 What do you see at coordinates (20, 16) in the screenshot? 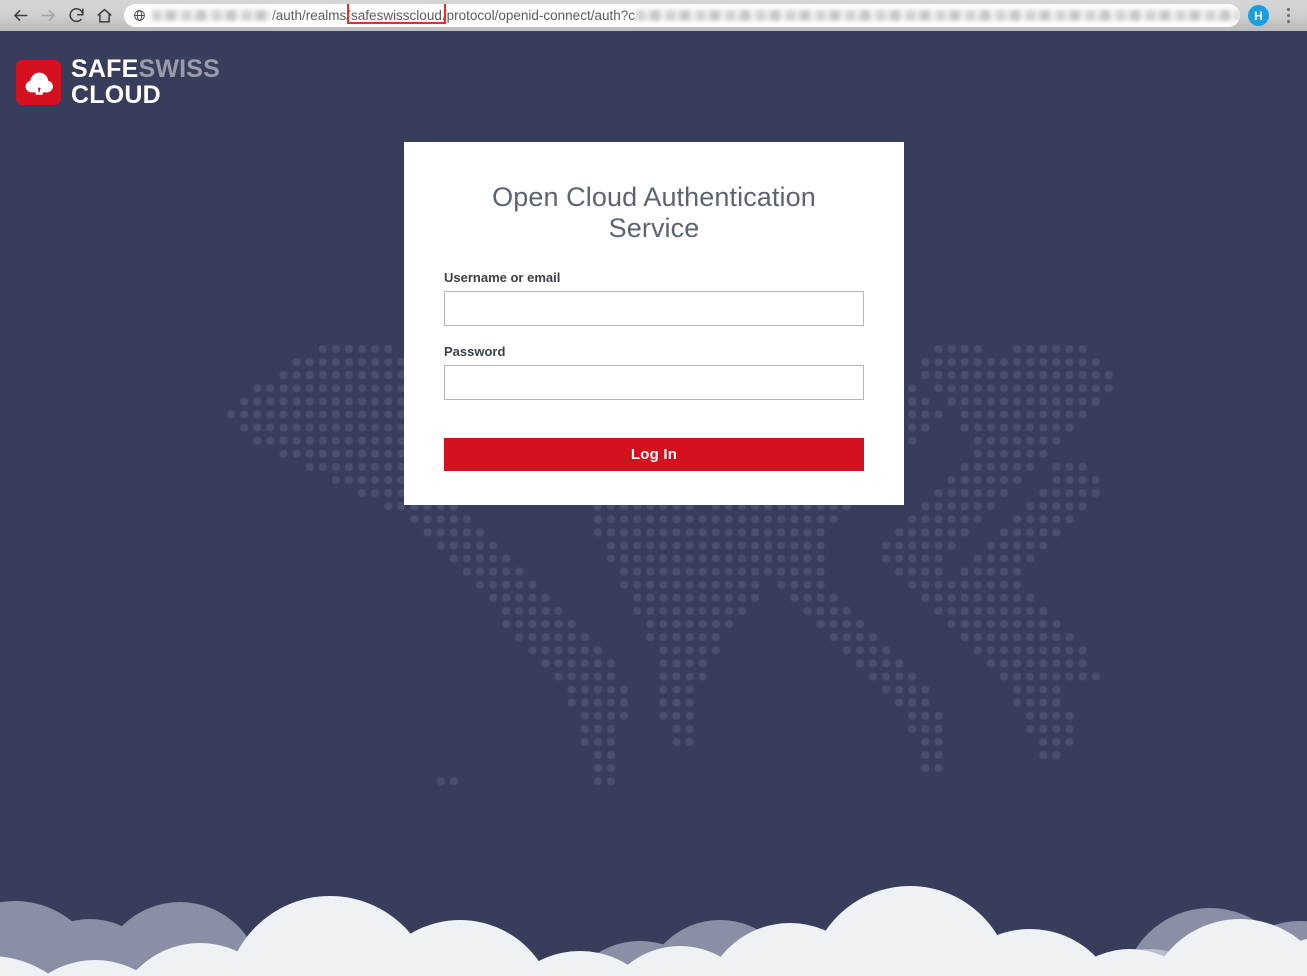
I see `back-icon` at bounding box center [20, 16].